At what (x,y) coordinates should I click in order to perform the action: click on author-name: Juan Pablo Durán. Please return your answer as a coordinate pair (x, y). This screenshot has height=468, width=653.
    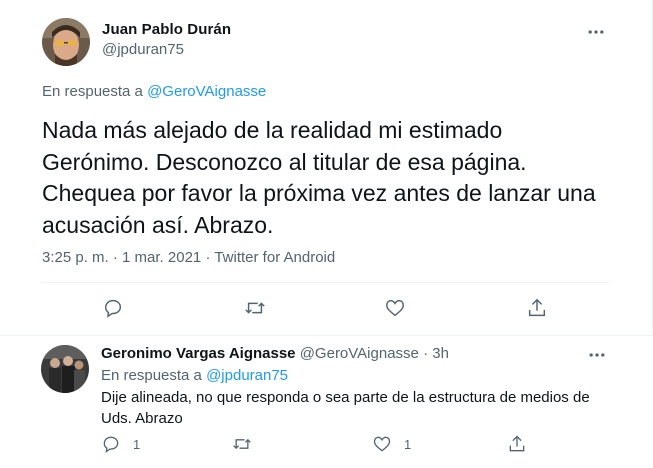
    Looking at the image, I should click on (166, 29).